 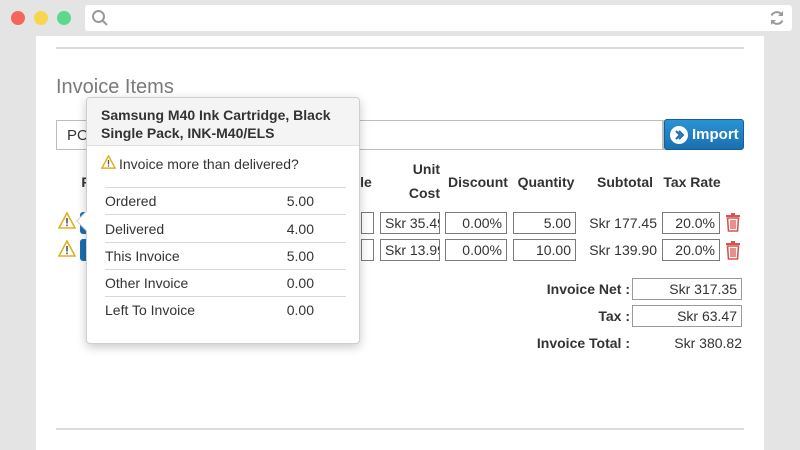 What do you see at coordinates (687, 316) in the screenshot?
I see `tax-value: Skr 63.47` at bounding box center [687, 316].